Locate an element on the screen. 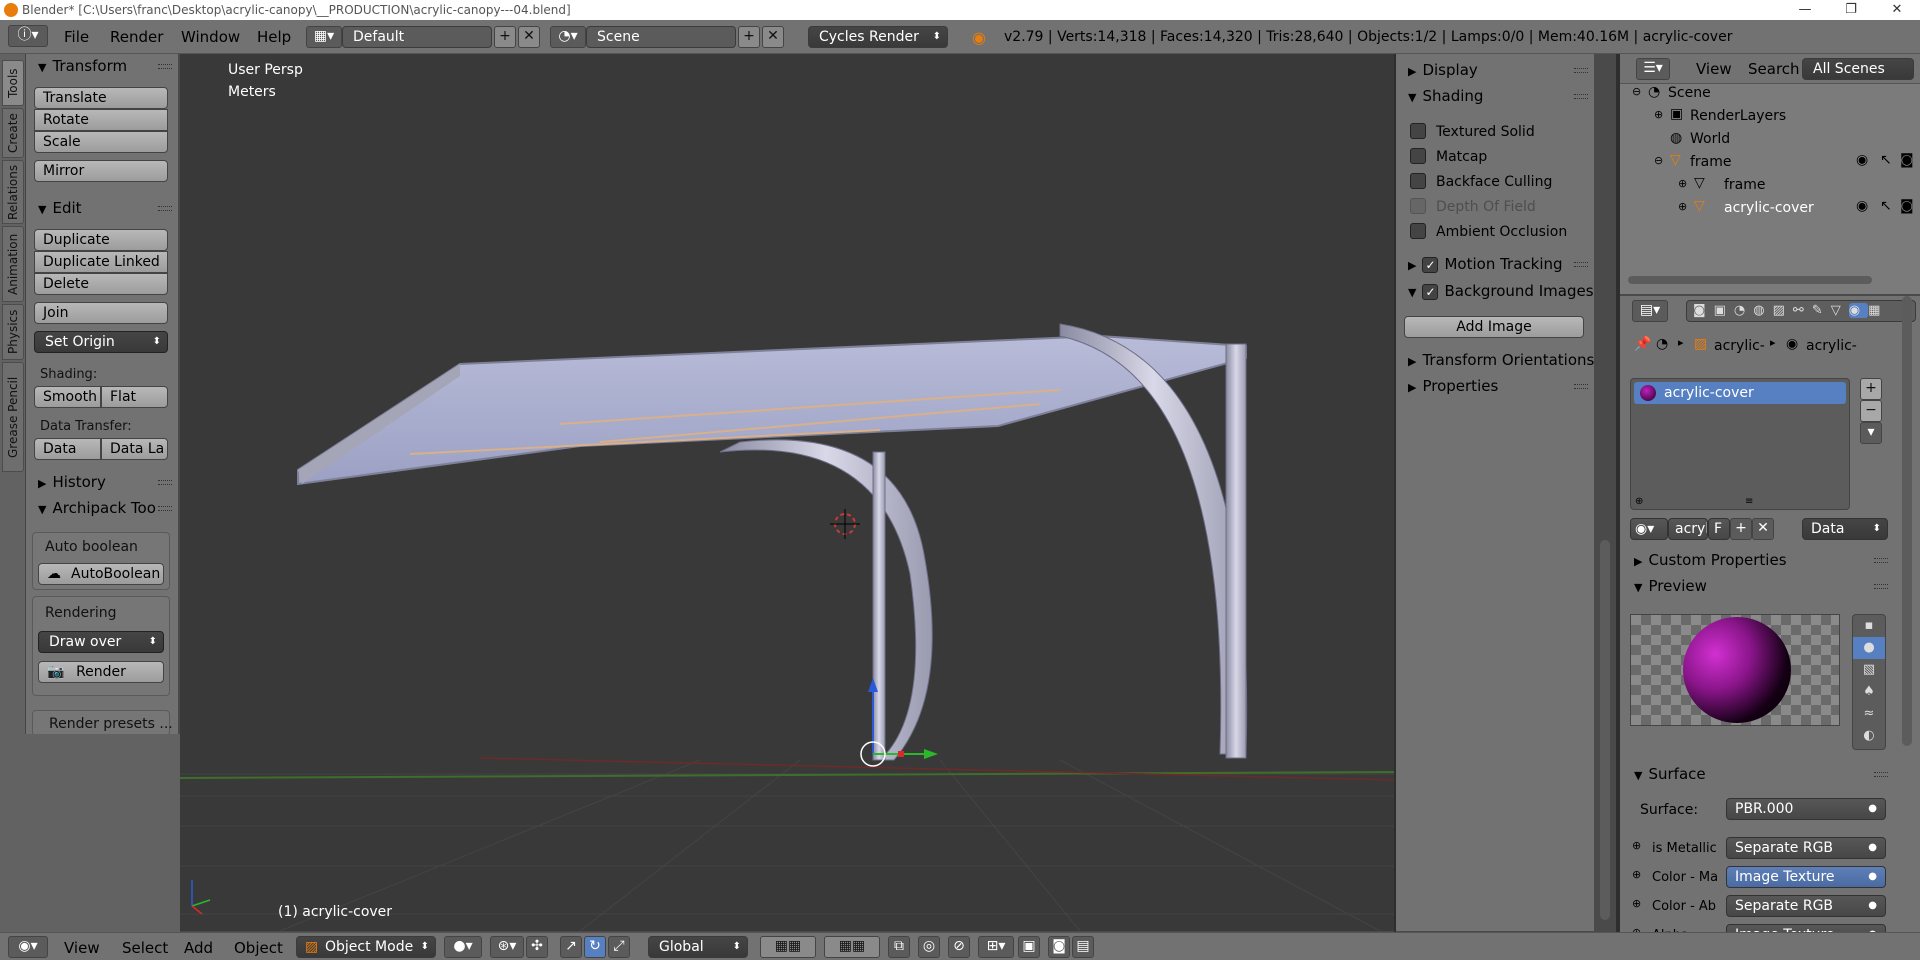 The image size is (1920, 960). opengl-render-icon: ◙ is located at coordinates (1059, 947).